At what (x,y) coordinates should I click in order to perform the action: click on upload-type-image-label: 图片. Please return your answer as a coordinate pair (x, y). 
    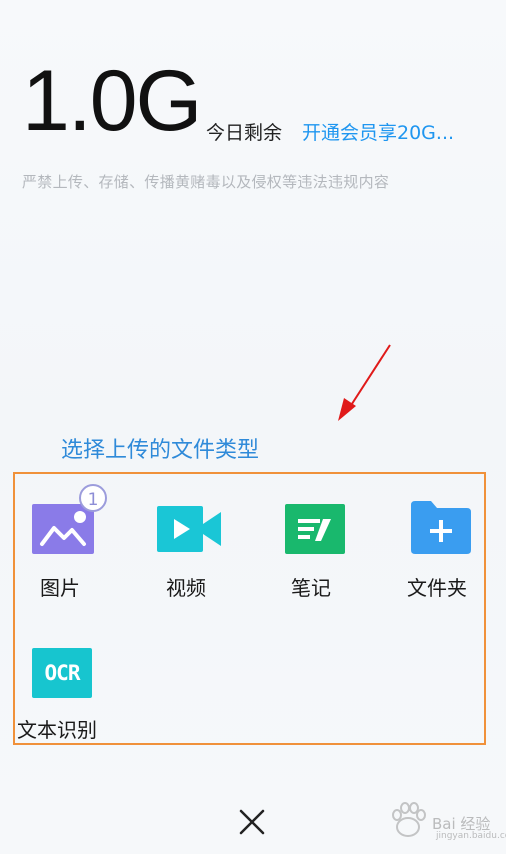
    Looking at the image, I should click on (60, 588).